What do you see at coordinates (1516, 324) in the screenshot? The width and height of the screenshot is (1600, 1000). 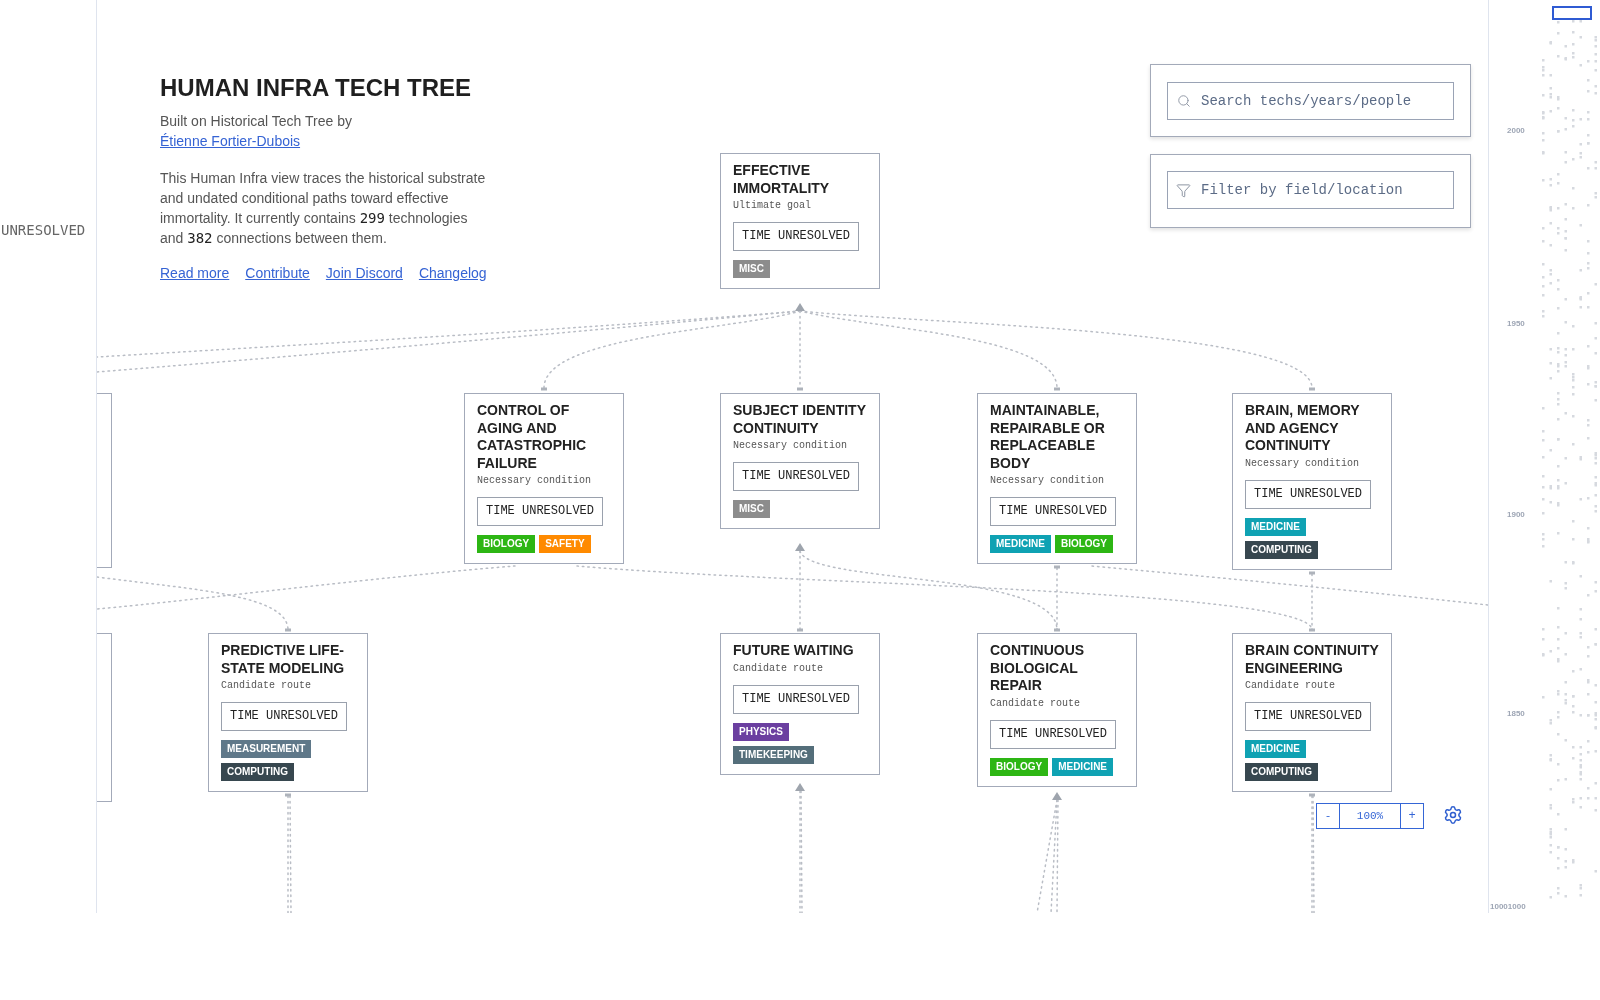 I see `year-label: 1950` at bounding box center [1516, 324].